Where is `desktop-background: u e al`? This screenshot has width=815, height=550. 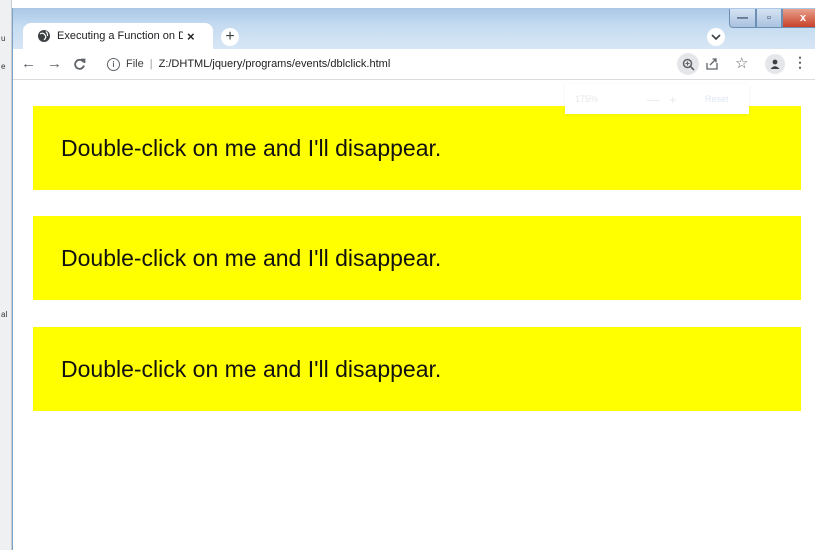
desktop-background: u e al is located at coordinates (6, 275).